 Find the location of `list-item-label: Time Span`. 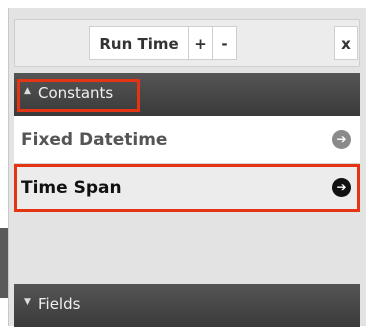

list-item-label: Time Span is located at coordinates (71, 188).